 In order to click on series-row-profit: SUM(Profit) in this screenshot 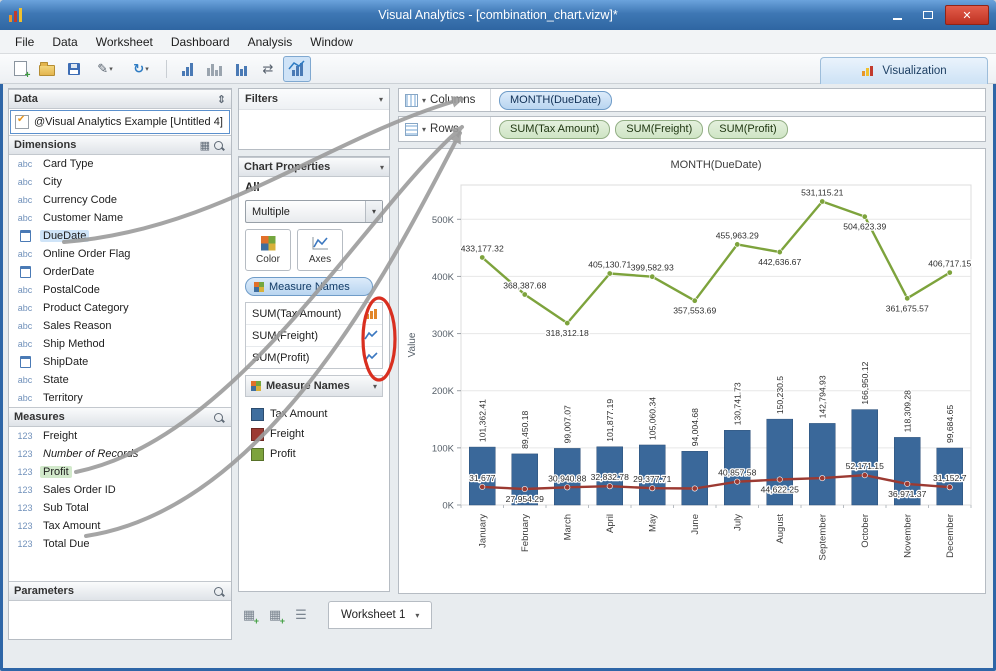, I will do `click(314, 357)`.